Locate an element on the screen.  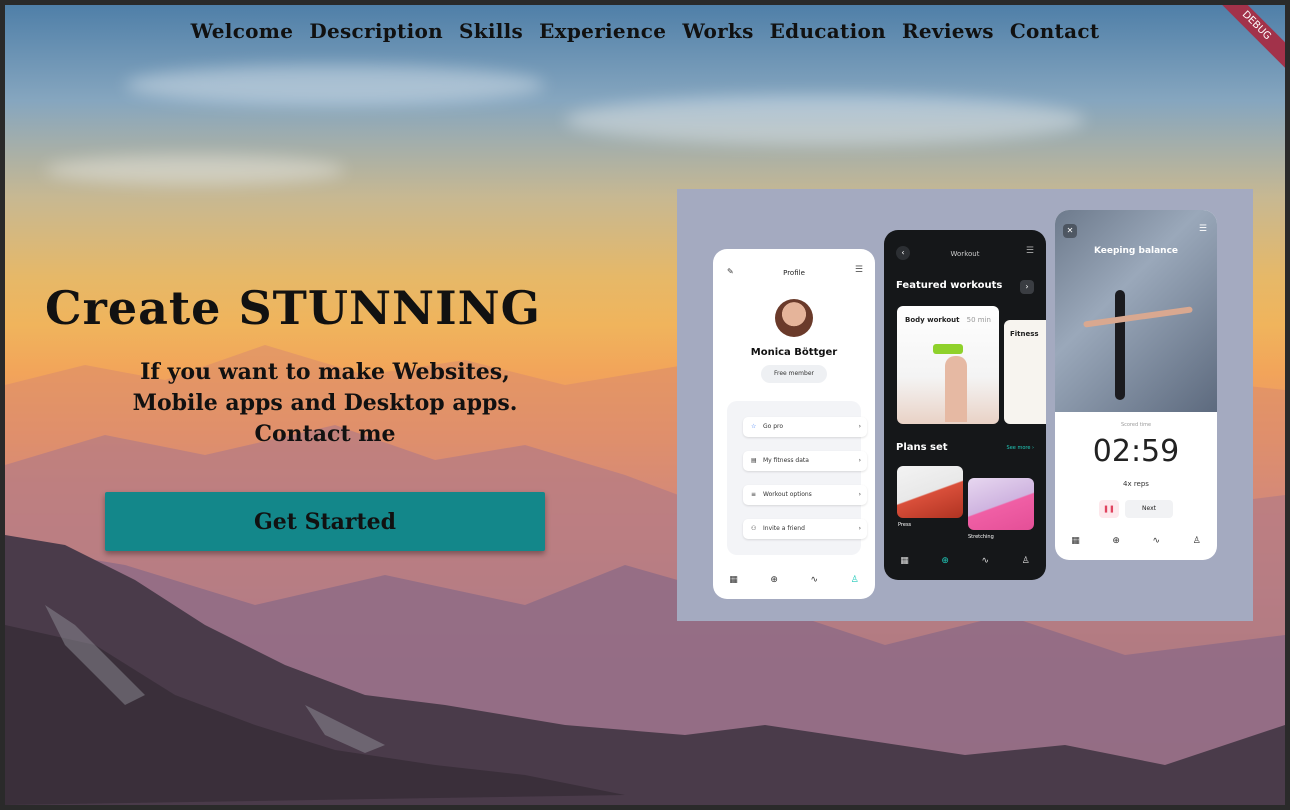
hero-subtitle-line: Contact me is located at coordinates (325, 434).